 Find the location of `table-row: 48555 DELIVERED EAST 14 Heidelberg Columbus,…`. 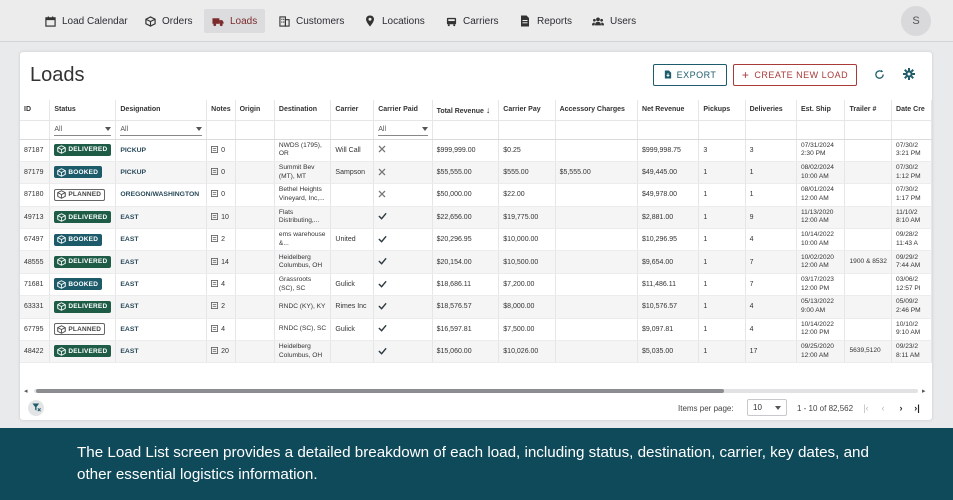

table-row: 48555 DELIVERED EAST 14 Heidelberg Columbus,… is located at coordinates (476, 262).